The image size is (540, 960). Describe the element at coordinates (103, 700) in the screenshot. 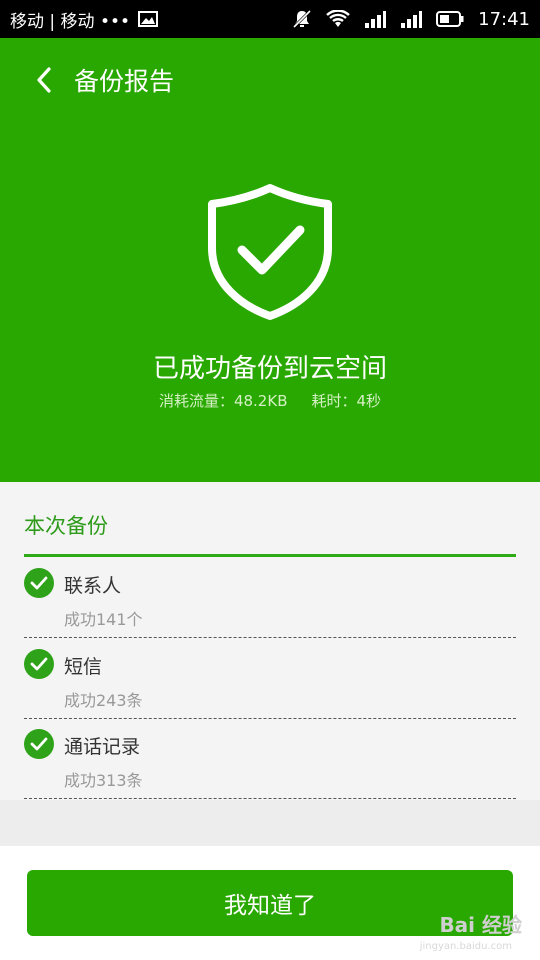

I see `item-detail: 成功243条` at that location.